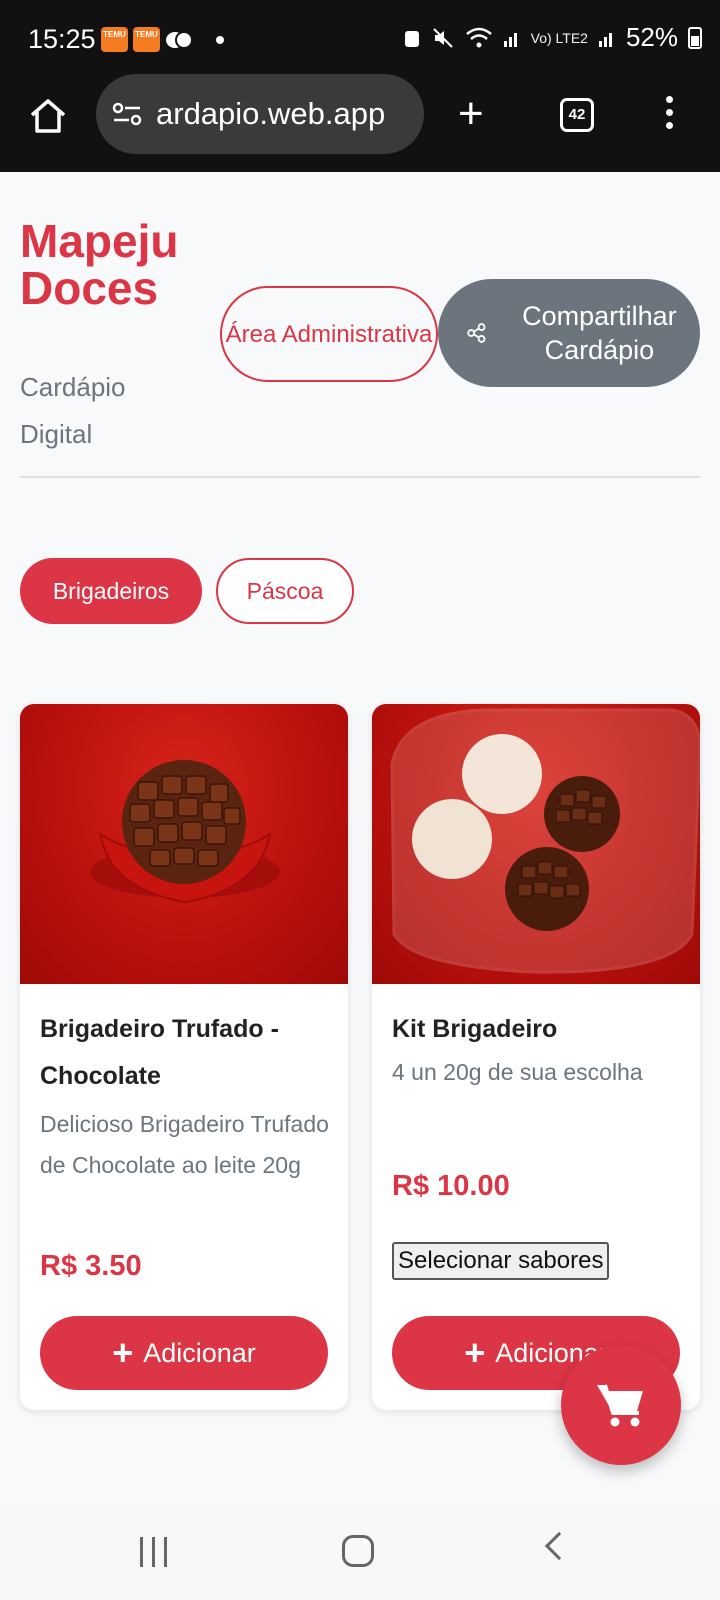 This screenshot has height=1600, width=720. I want to click on shopping-cart-icon, so click(620, 1405).